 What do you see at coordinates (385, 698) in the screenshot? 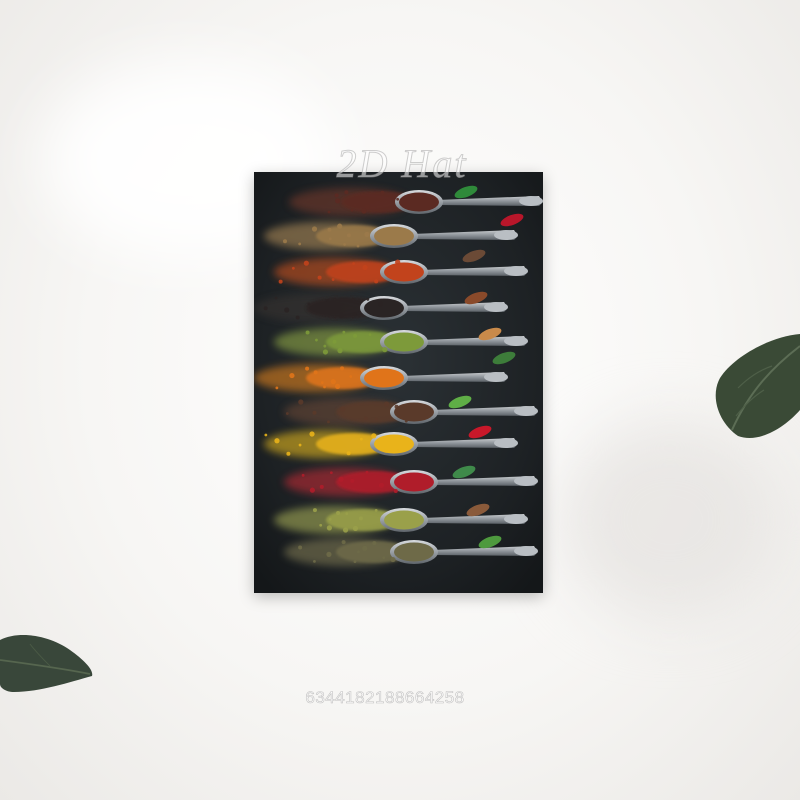
I see `watermark-bottom: 6344182188664258` at bounding box center [385, 698].